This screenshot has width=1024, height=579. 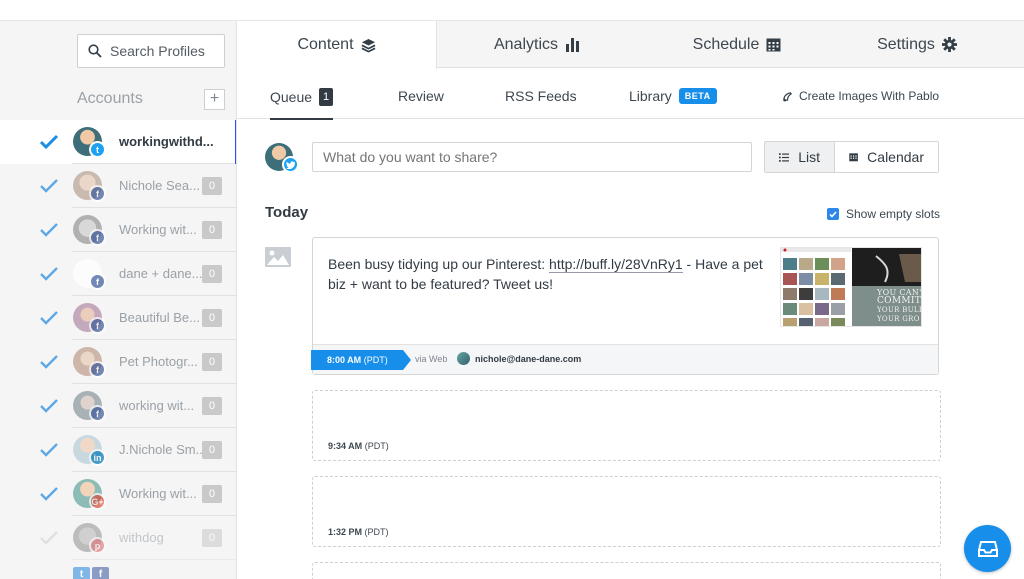 What do you see at coordinates (151, 99) in the screenshot?
I see `accounts-header: Accounts +` at bounding box center [151, 99].